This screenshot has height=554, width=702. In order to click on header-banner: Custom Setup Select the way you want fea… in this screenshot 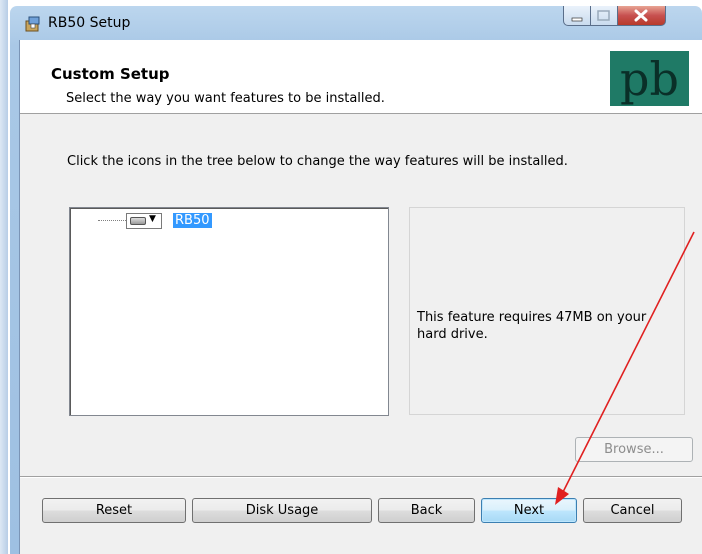, I will do `click(361, 77)`.